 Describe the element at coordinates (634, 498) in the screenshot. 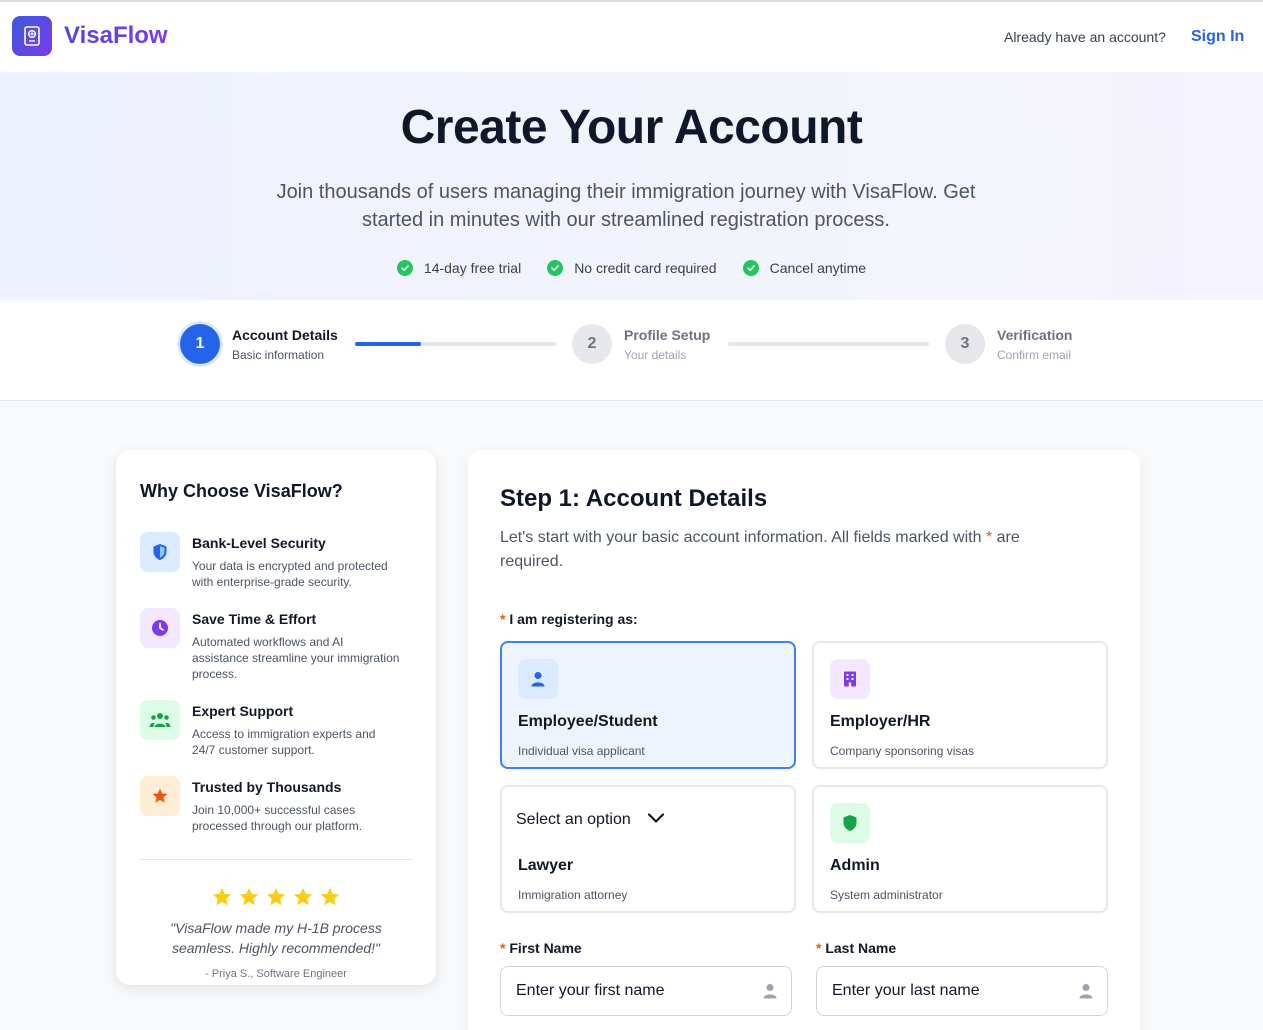

I see `form-title: Step 1: Account Details` at that location.